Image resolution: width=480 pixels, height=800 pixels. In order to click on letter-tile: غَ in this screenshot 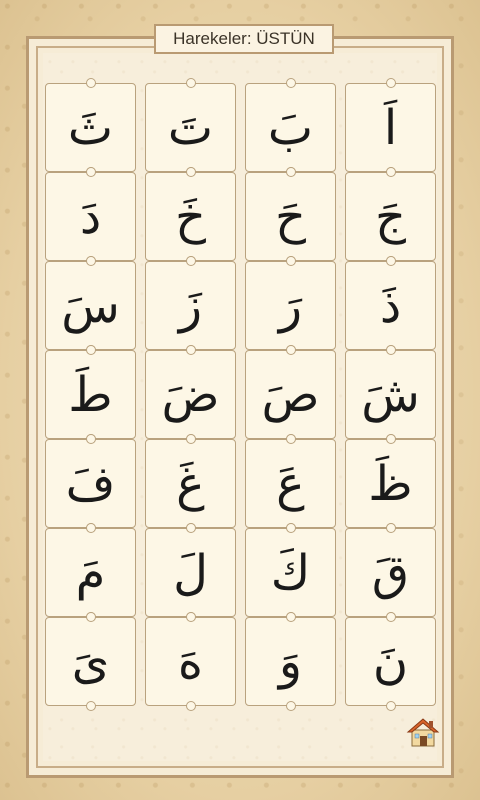, I will do `click(190, 483)`.